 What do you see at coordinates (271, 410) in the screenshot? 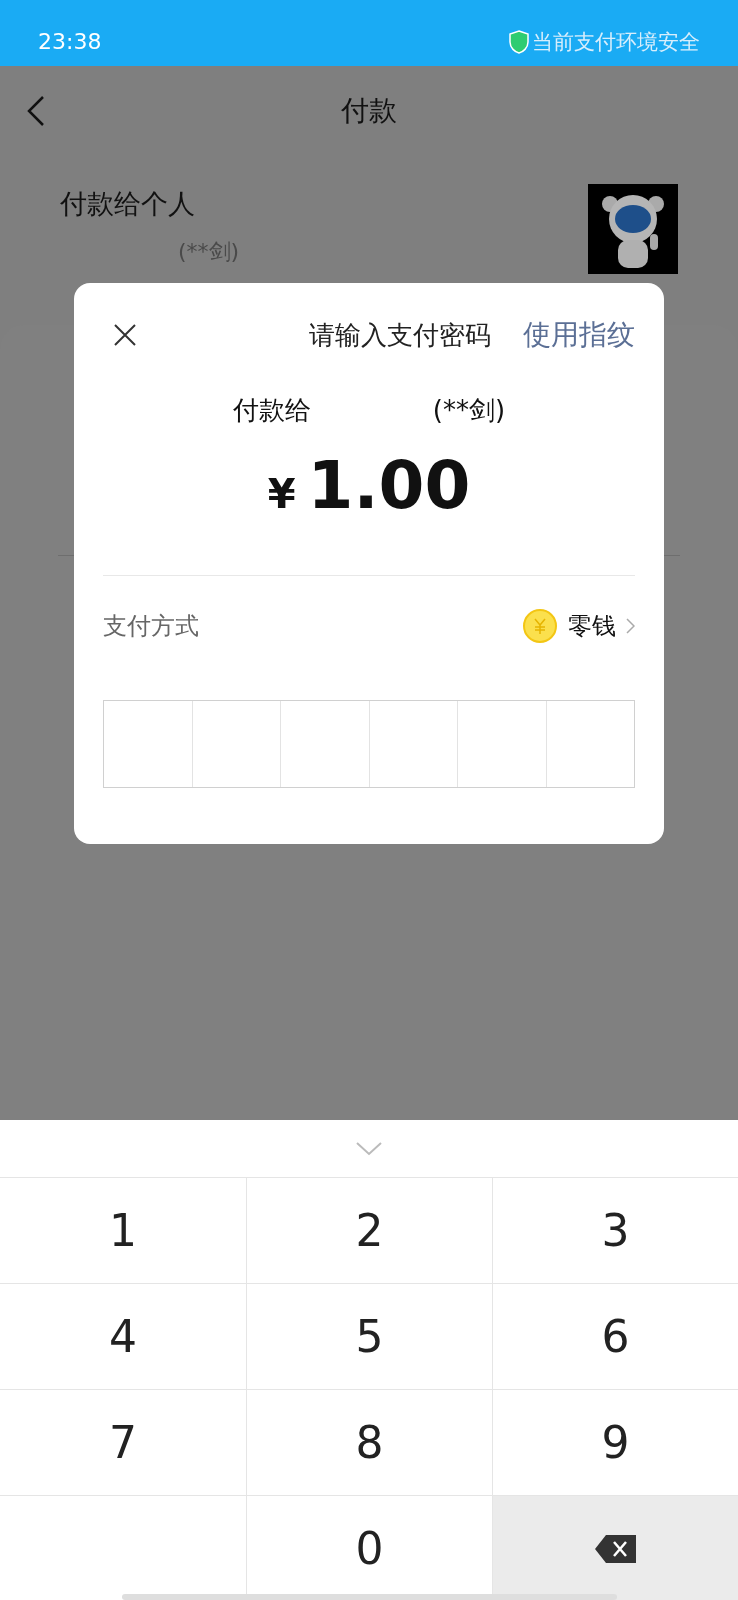
I see `pay-to-label: 付款给` at bounding box center [271, 410].